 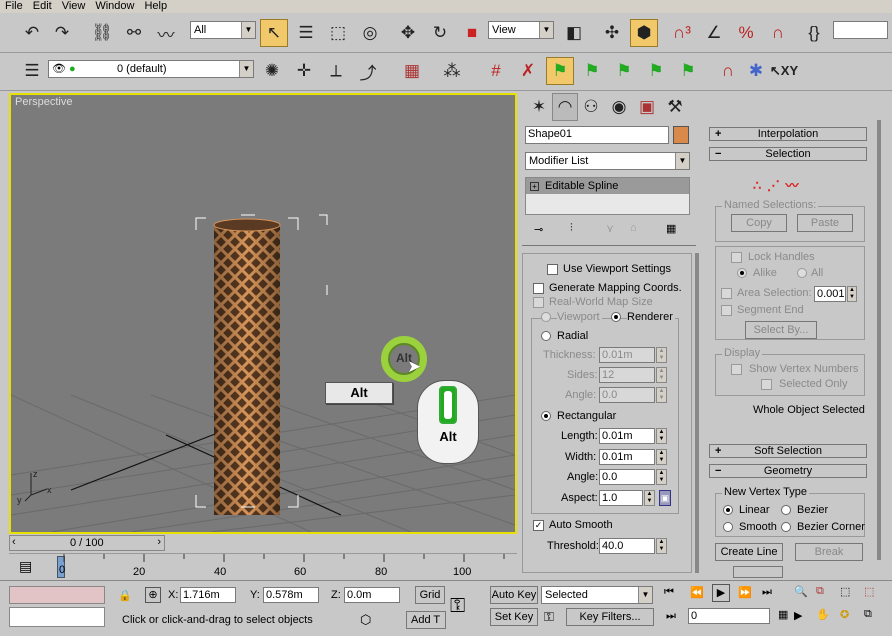 I want to click on selection-rollout: − Selection, so click(x=788, y=154).